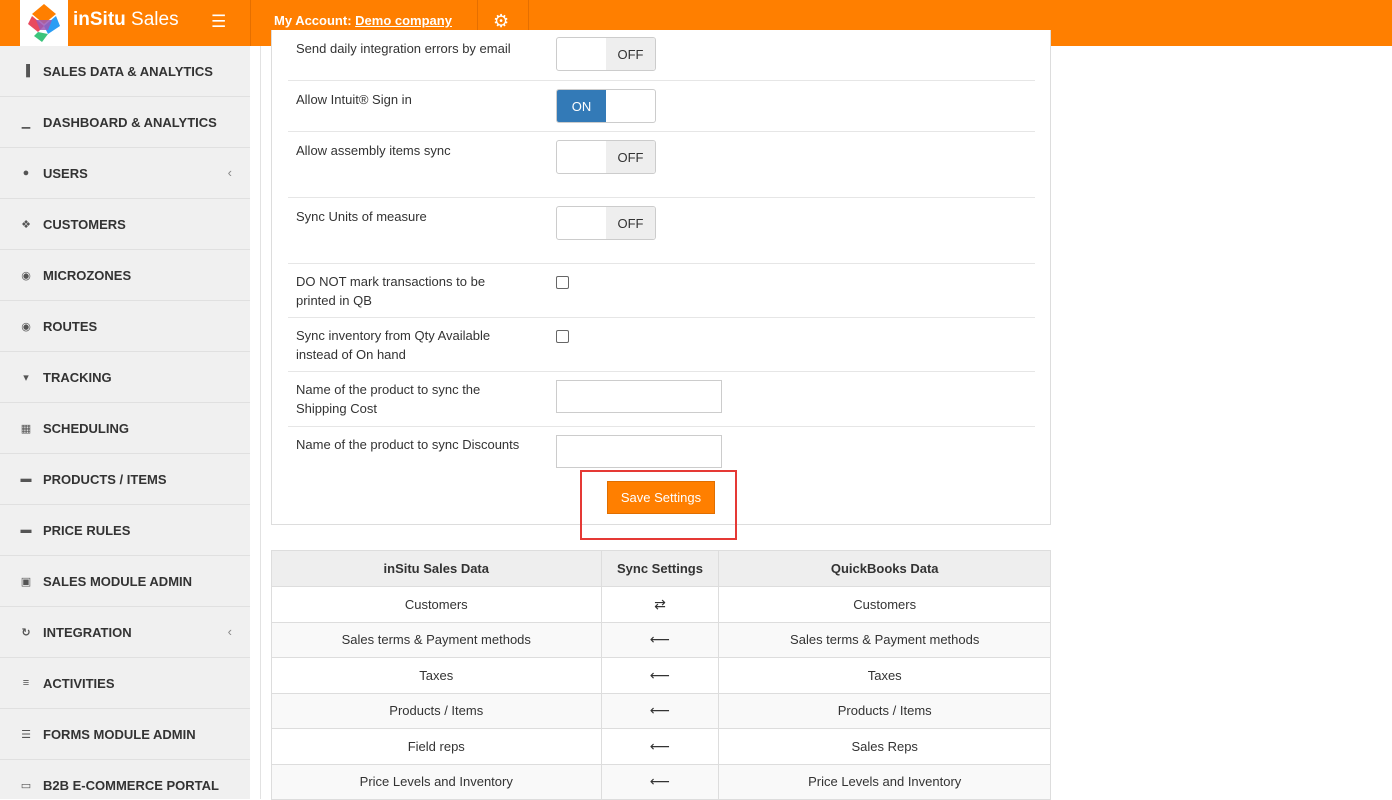 Image resolution: width=1392 pixels, height=800 pixels. I want to click on discounts-product-input, so click(639, 451).